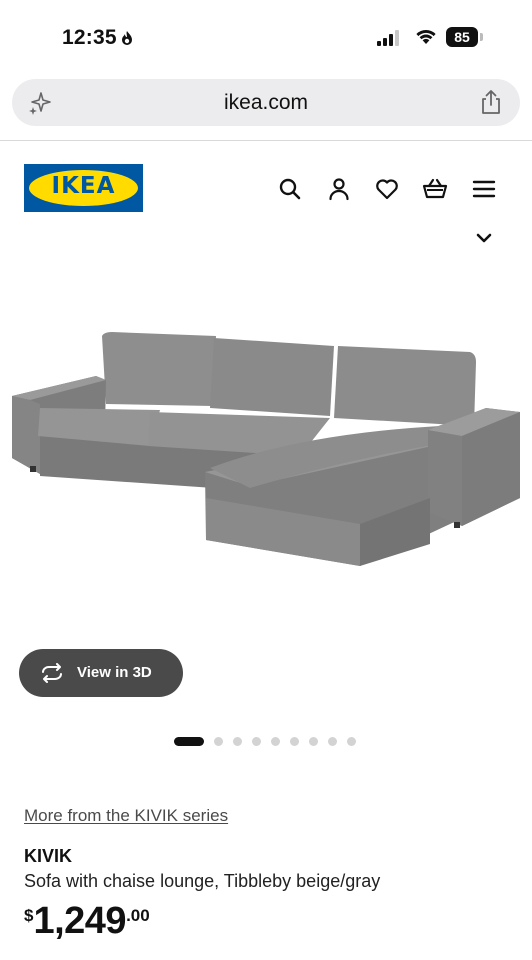 This screenshot has width=532, height=960. I want to click on search-icon, so click(290, 189).